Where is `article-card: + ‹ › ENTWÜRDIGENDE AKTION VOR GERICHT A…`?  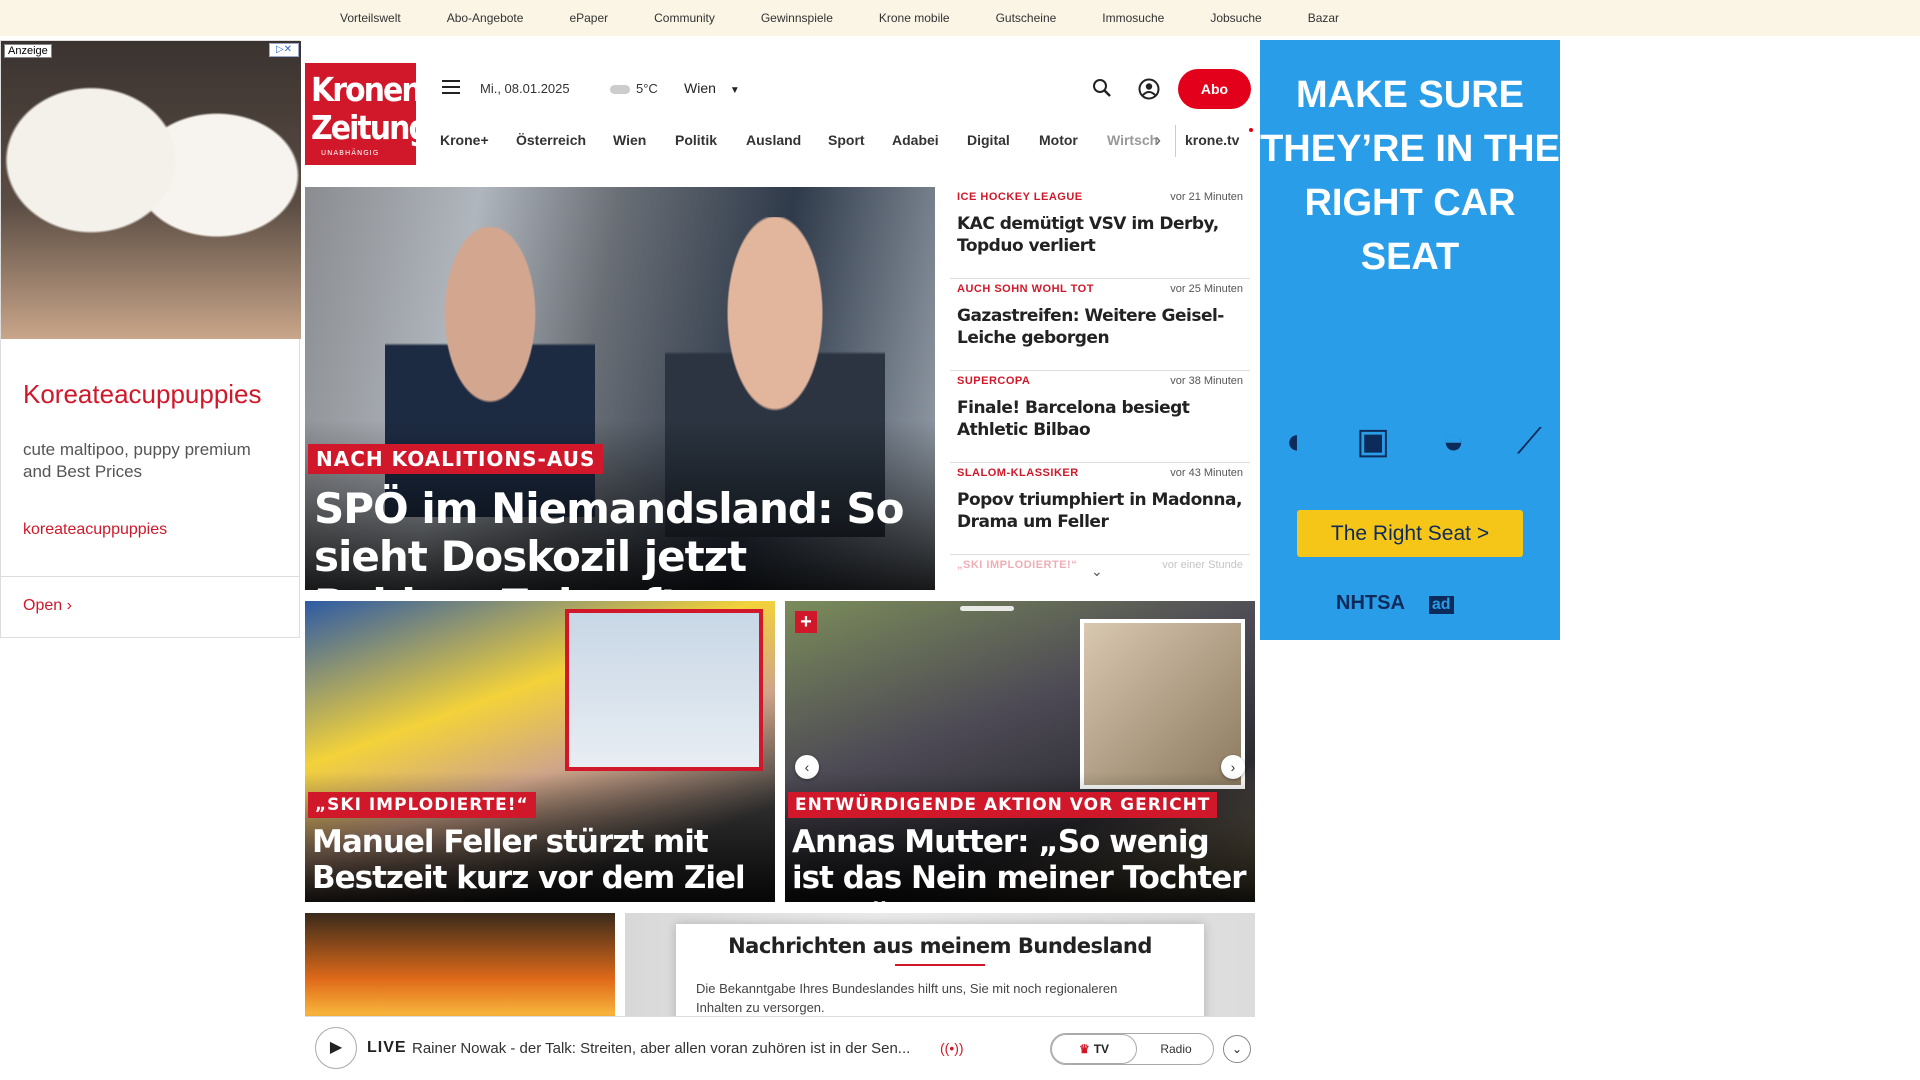
article-card: + ‹ › ENTWÜRDIGENDE AKTION VOR GERICHT A… is located at coordinates (1020, 751).